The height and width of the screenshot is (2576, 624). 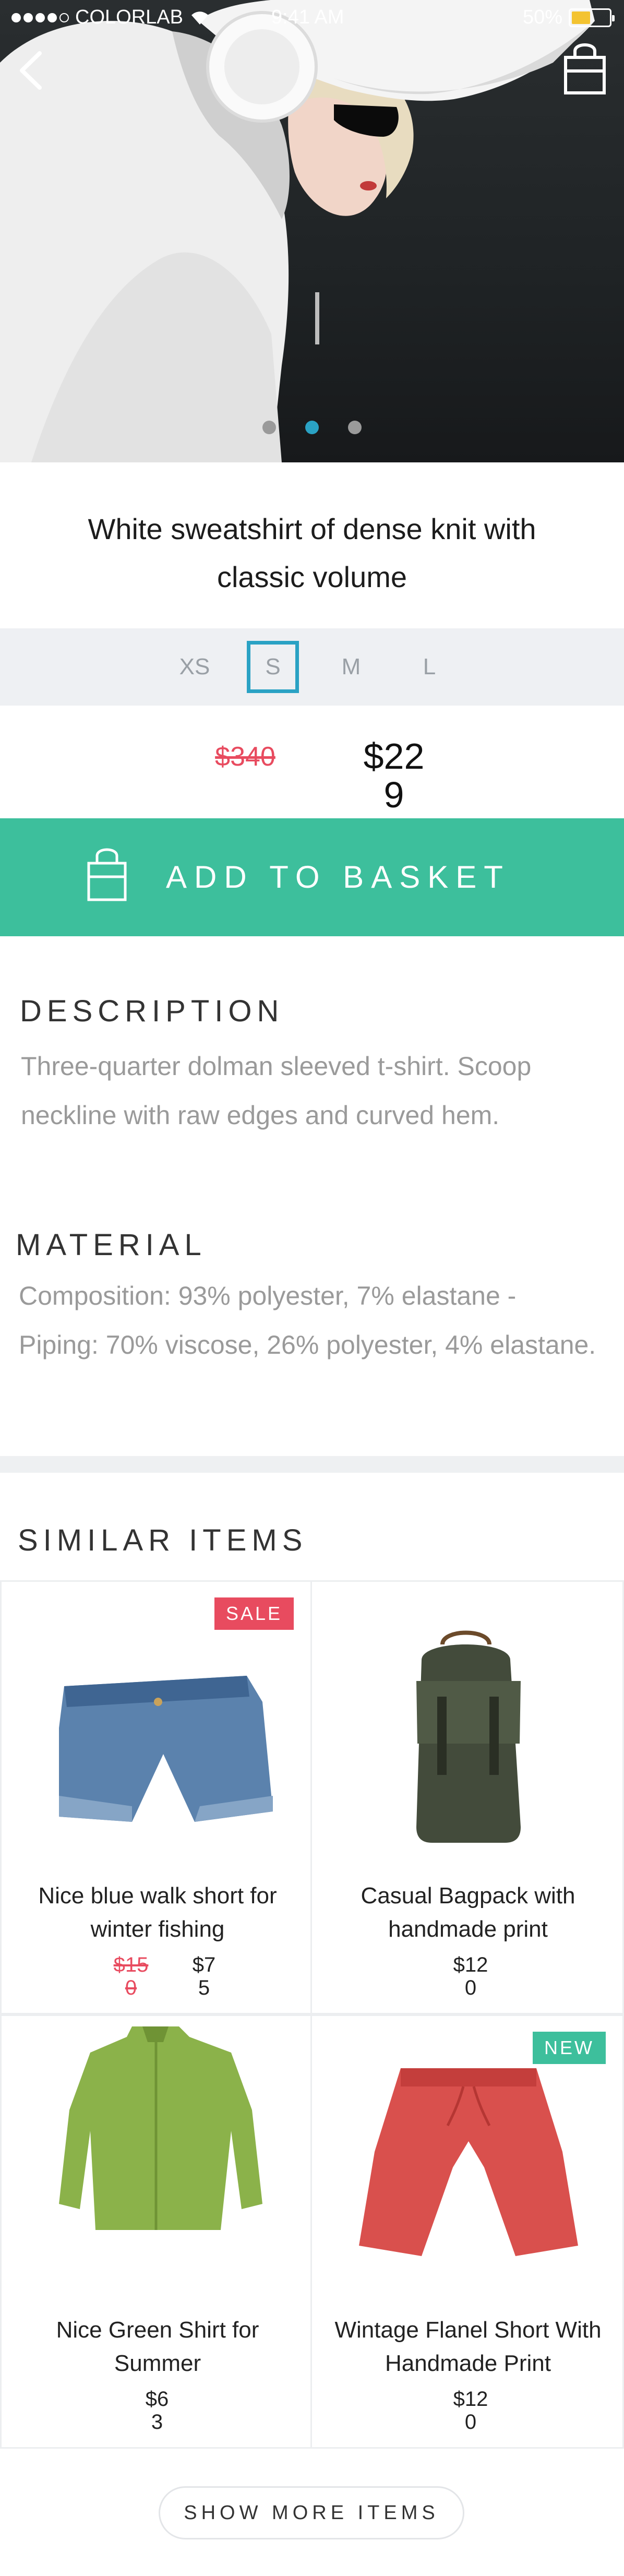 What do you see at coordinates (111, 1245) in the screenshot?
I see `material-heading: MATERIAL` at bounding box center [111, 1245].